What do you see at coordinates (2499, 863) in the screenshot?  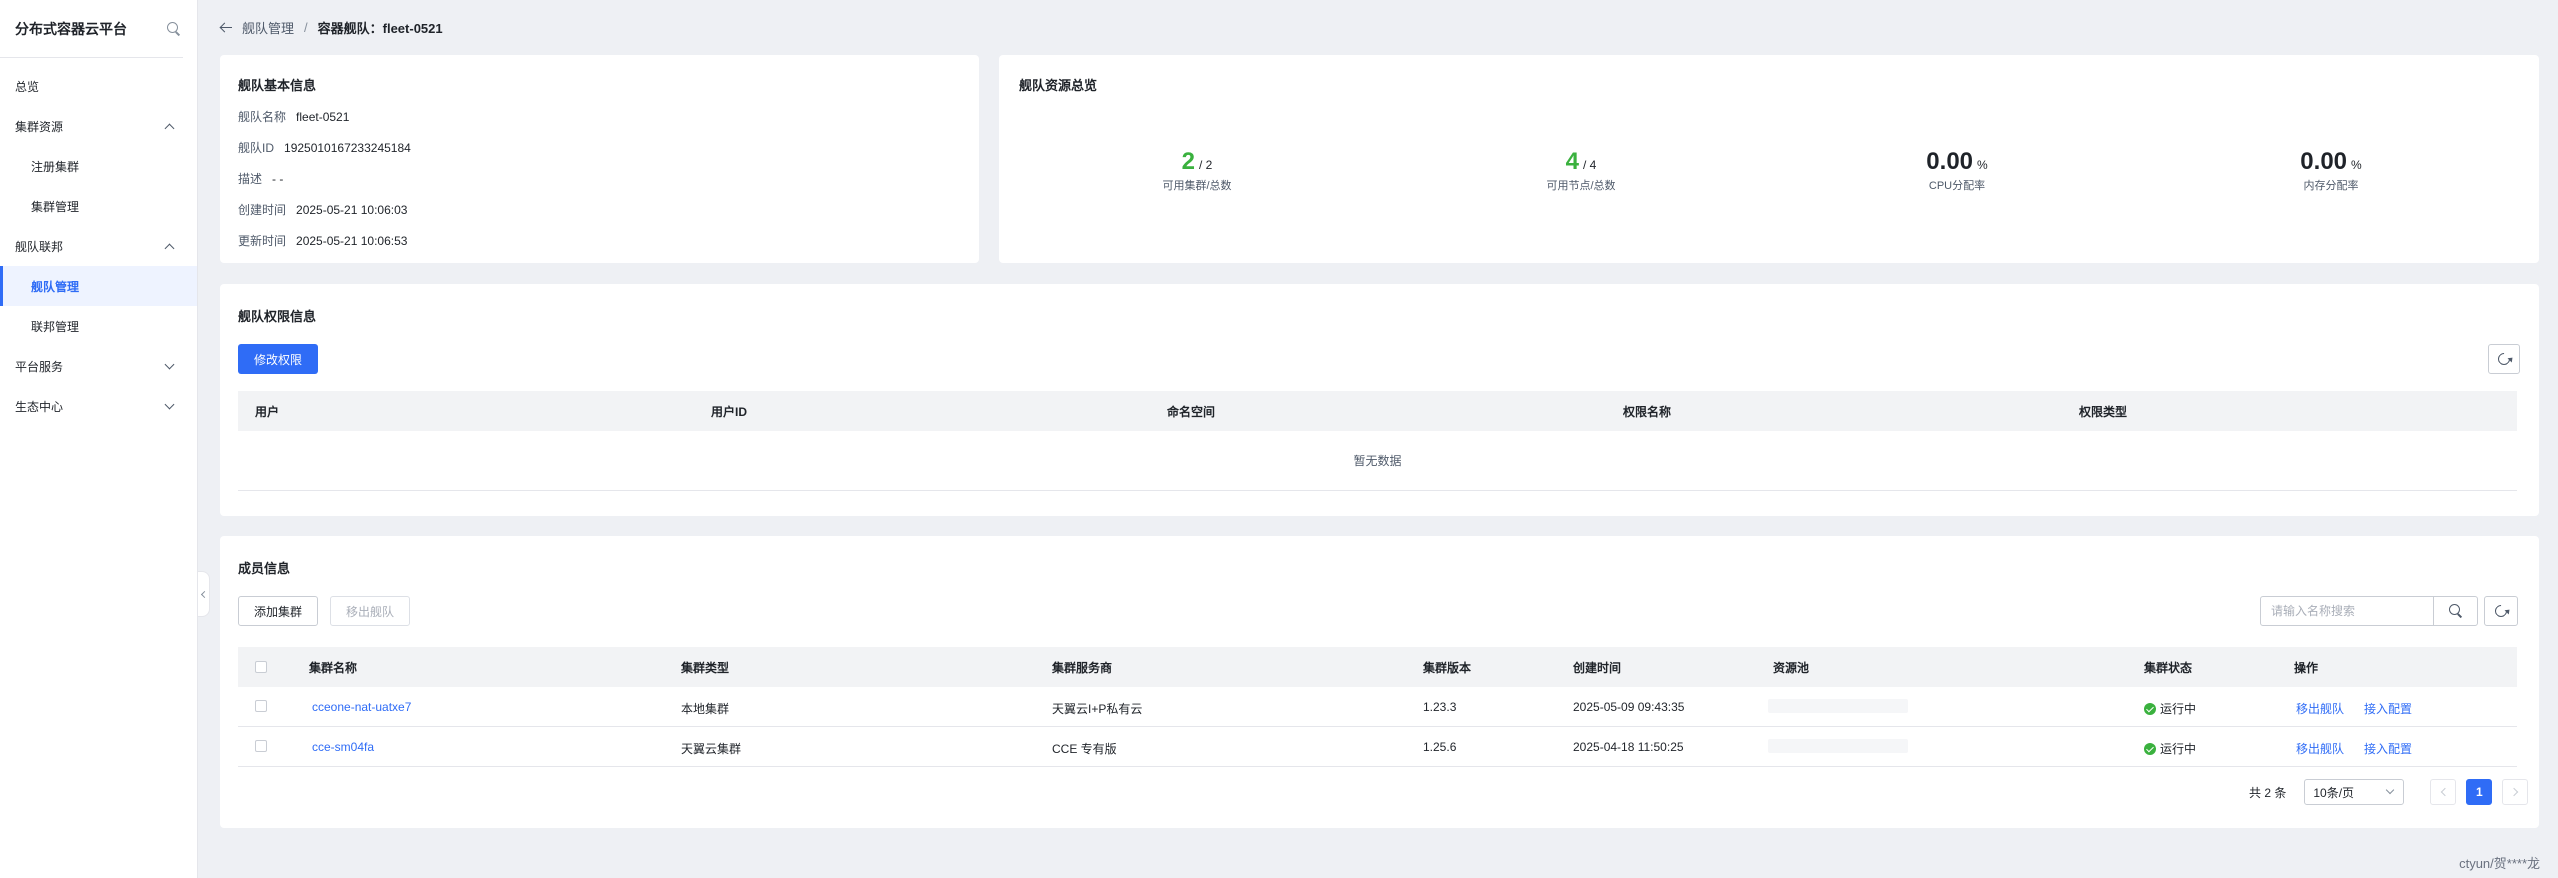 I see `user-watermark: ctyun/贺****龙` at bounding box center [2499, 863].